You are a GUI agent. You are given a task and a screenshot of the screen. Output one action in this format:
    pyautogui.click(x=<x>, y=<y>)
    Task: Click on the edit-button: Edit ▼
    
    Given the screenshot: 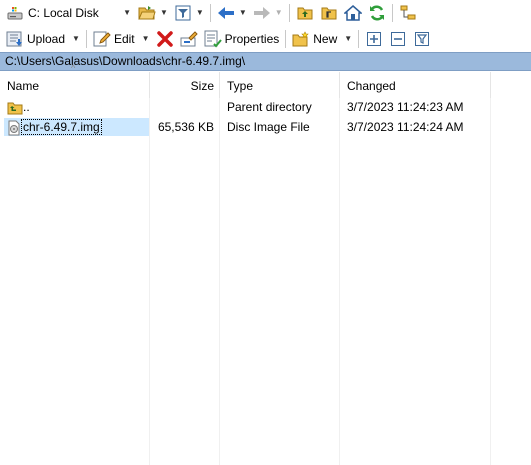 What is the action you would take?
    pyautogui.click(x=121, y=39)
    